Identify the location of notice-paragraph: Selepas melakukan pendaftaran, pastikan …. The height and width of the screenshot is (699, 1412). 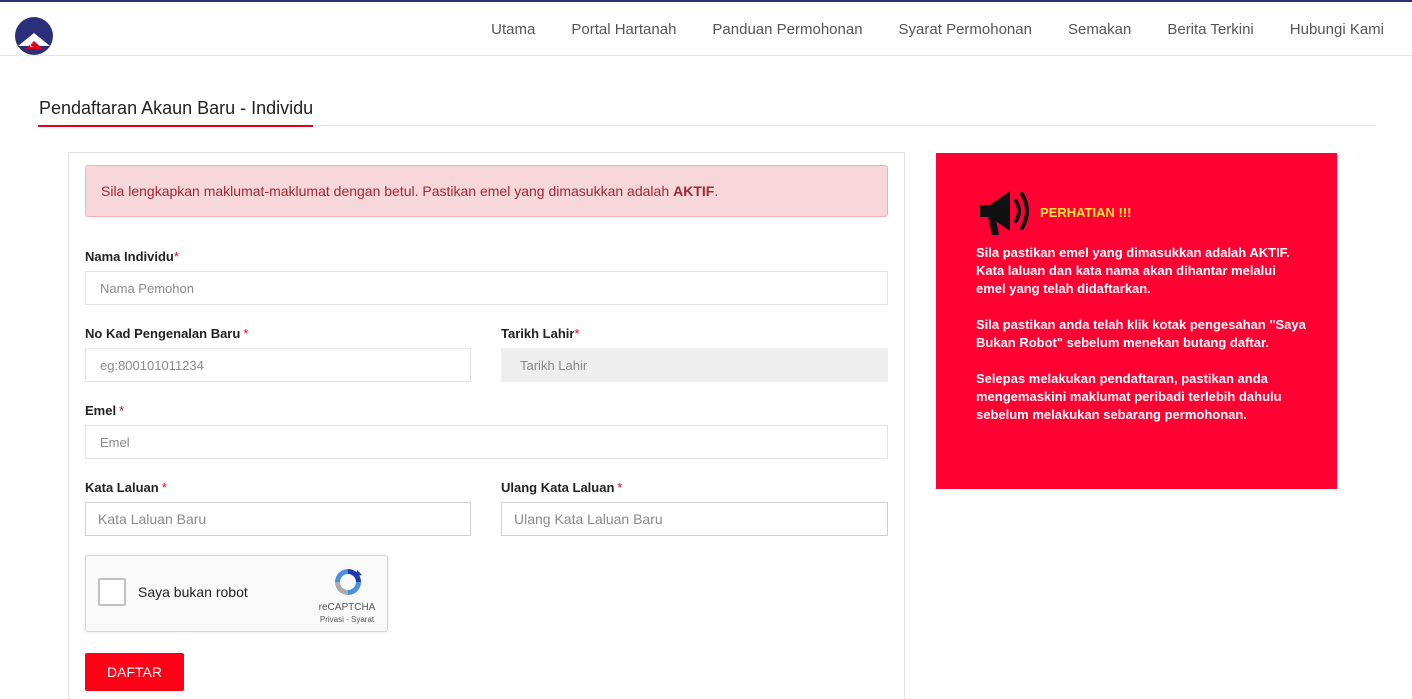
(1129, 396).